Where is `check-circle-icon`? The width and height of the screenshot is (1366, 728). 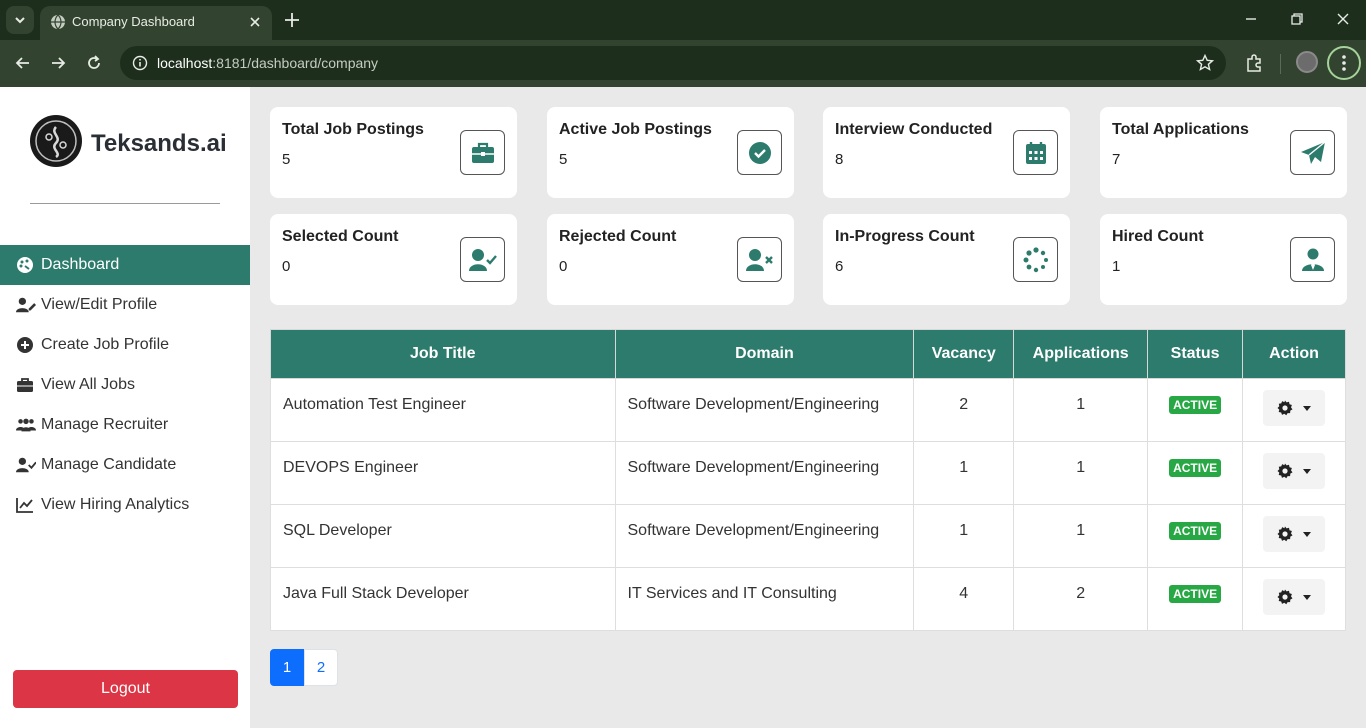 check-circle-icon is located at coordinates (759, 152).